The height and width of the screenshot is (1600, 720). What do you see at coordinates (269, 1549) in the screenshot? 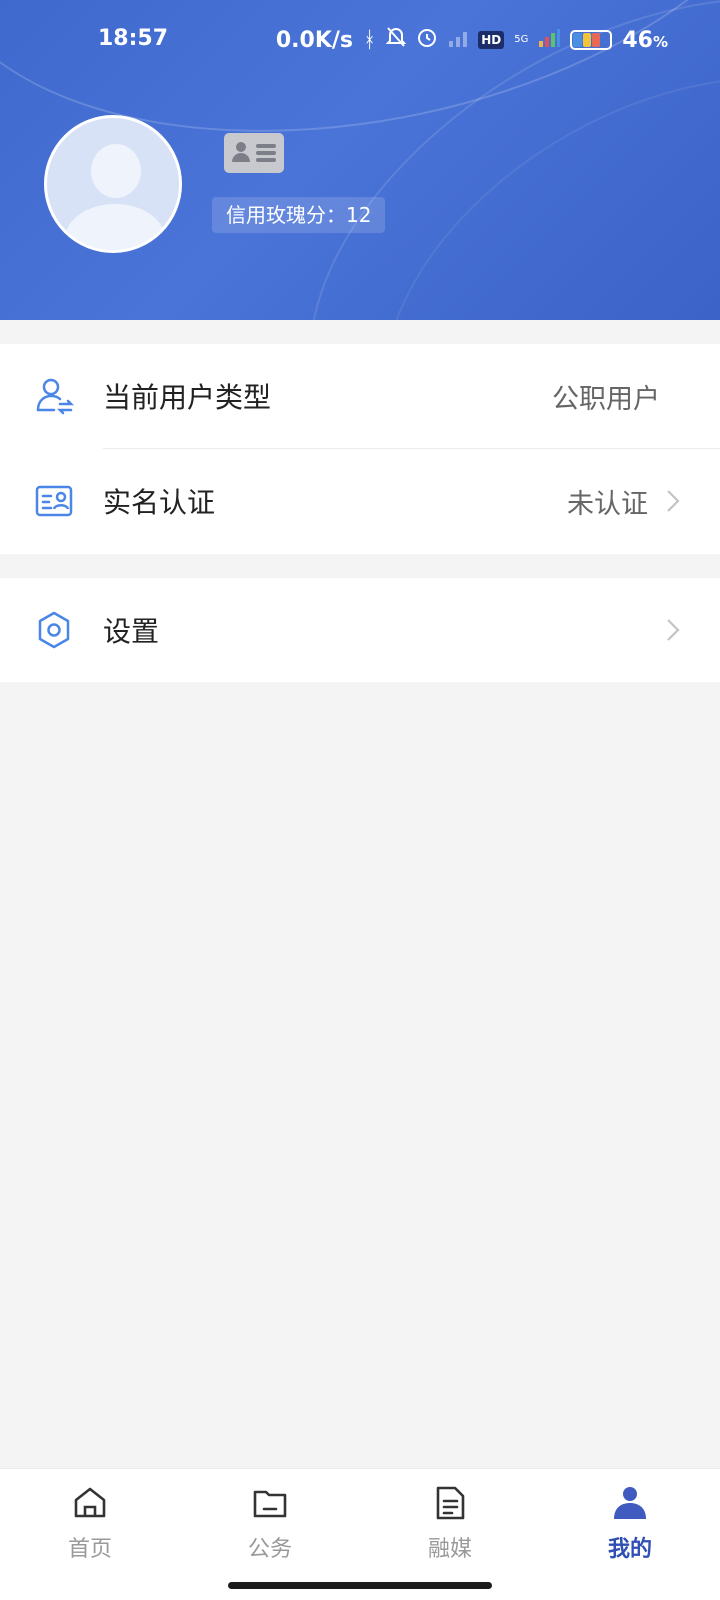
I see `nav-official-label: 公务` at bounding box center [269, 1549].